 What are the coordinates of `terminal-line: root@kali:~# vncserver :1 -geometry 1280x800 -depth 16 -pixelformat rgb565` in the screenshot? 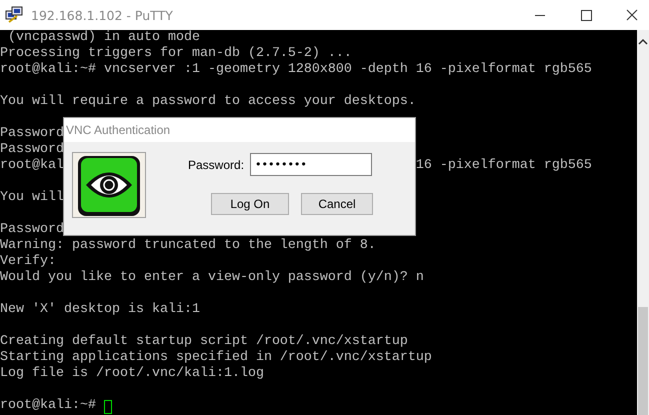 It's located at (296, 70).